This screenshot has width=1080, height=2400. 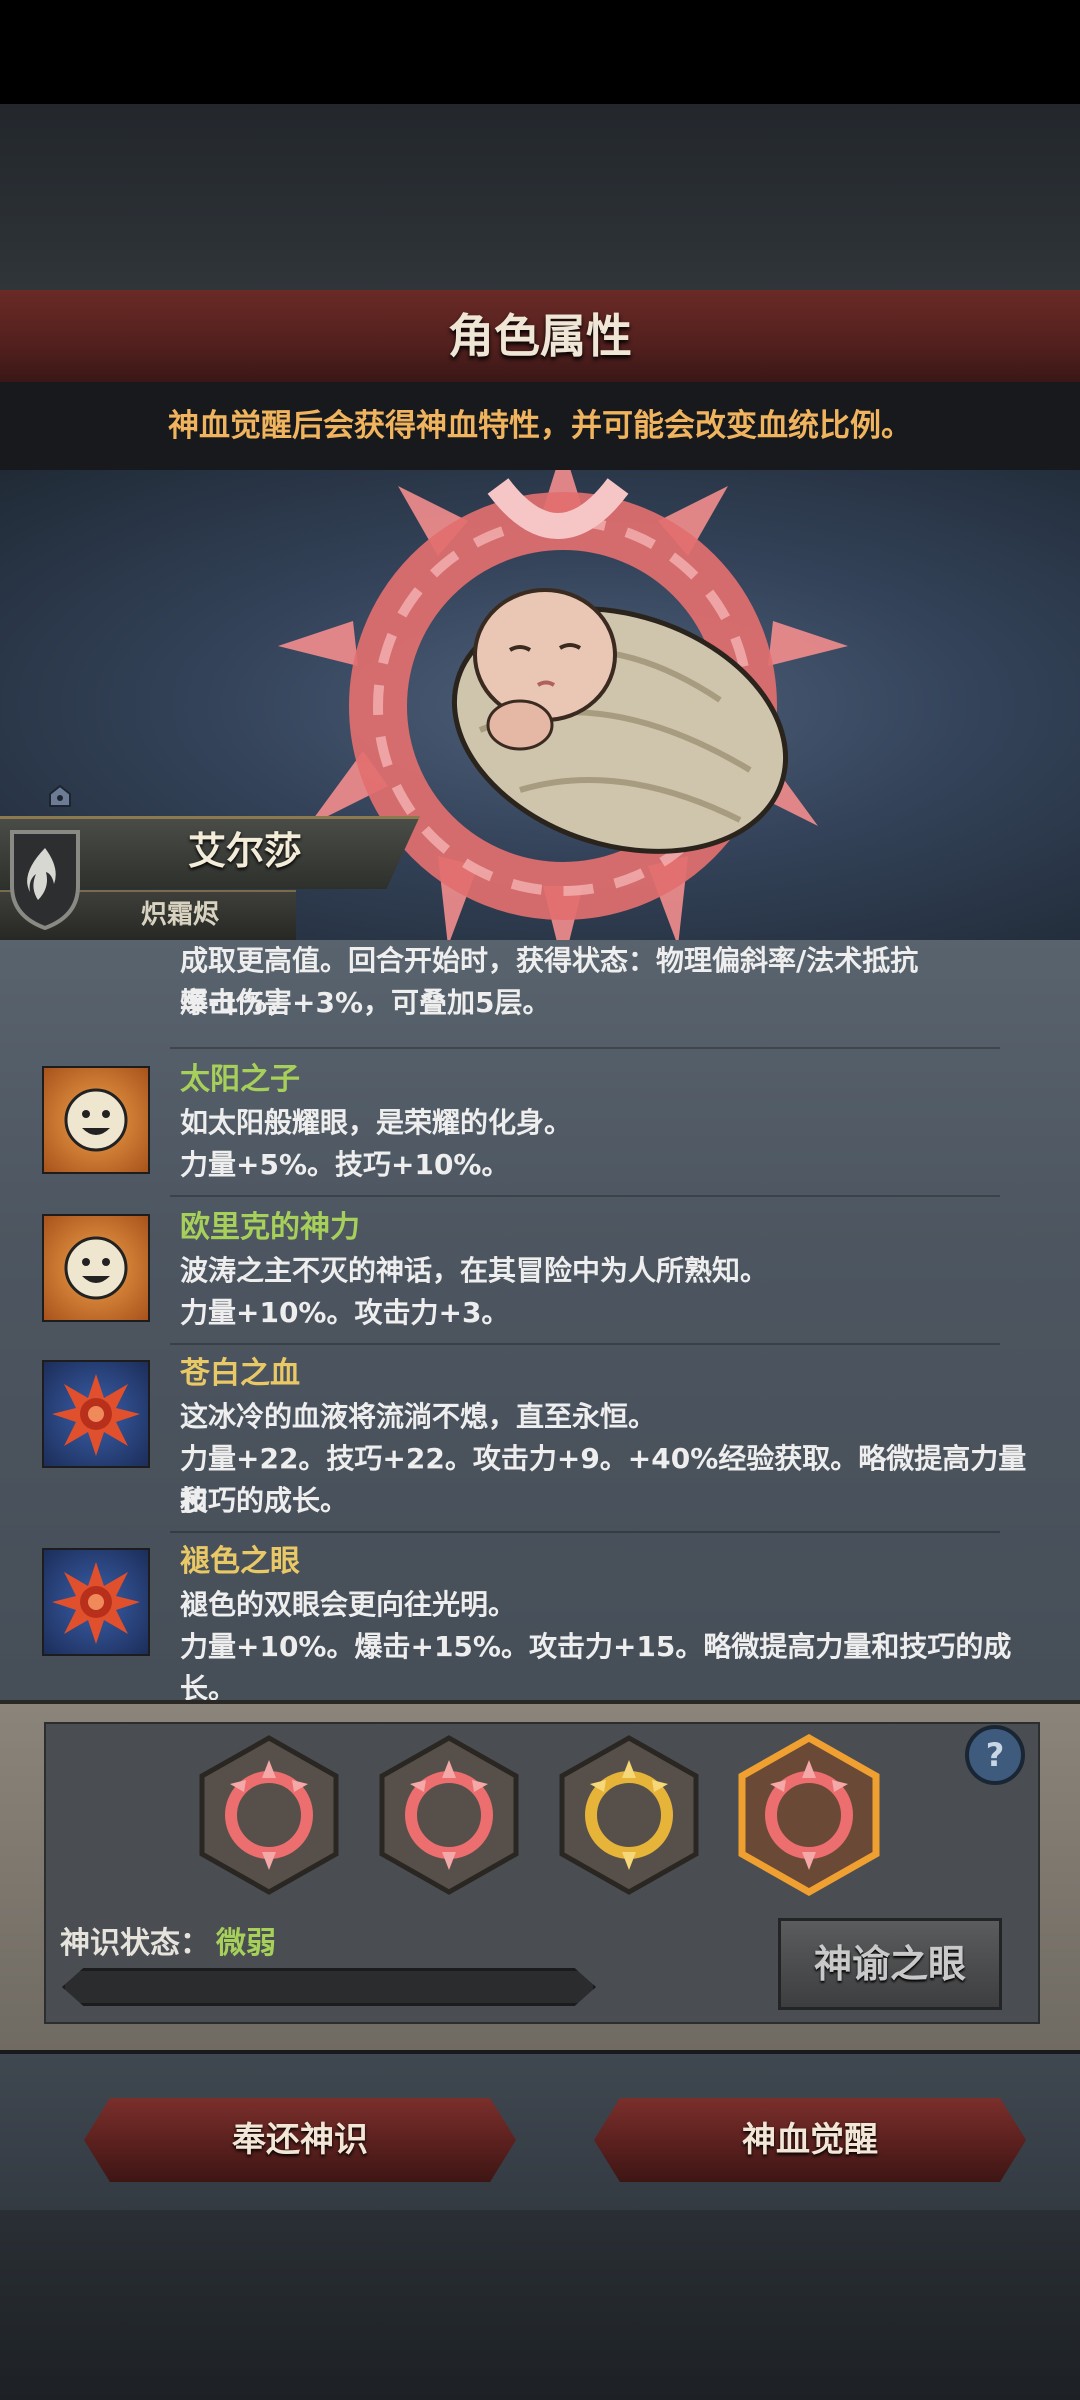 I want to click on divine-status-label: 神识状态：, so click(x=135, y=1943).